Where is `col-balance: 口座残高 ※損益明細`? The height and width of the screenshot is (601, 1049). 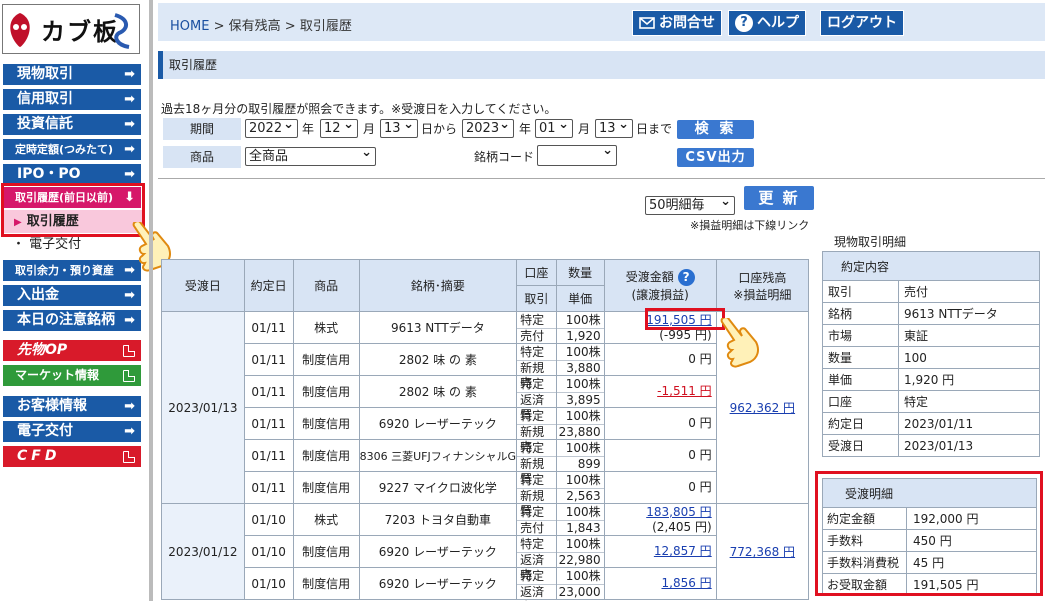 col-balance: 口座残高 ※損益明細 is located at coordinates (762, 285).